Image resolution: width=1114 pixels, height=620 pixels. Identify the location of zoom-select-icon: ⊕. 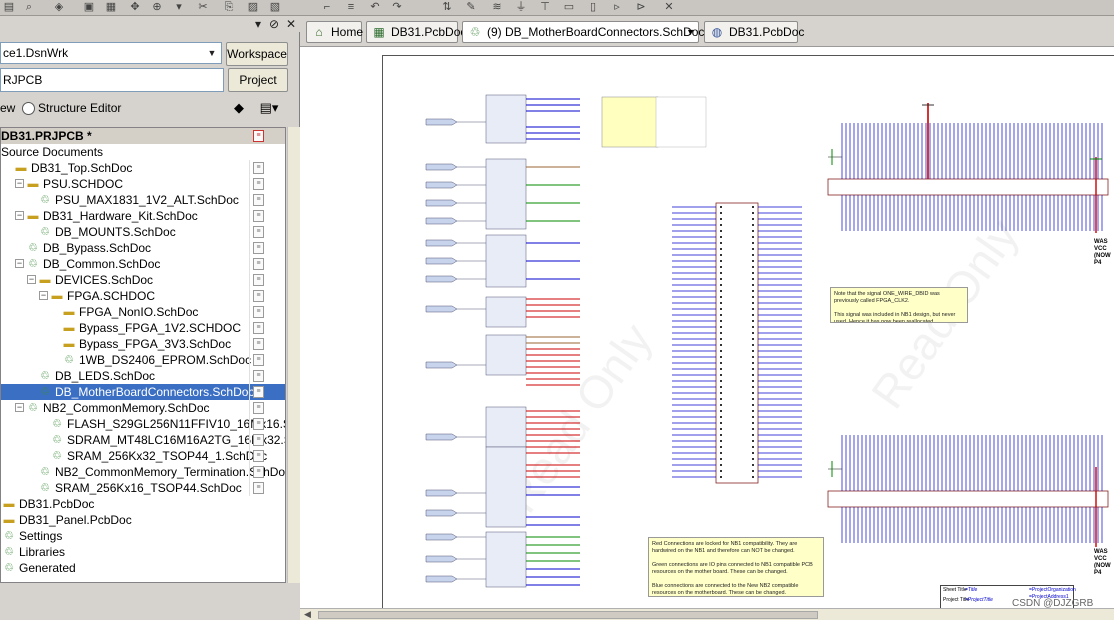
(157, 7).